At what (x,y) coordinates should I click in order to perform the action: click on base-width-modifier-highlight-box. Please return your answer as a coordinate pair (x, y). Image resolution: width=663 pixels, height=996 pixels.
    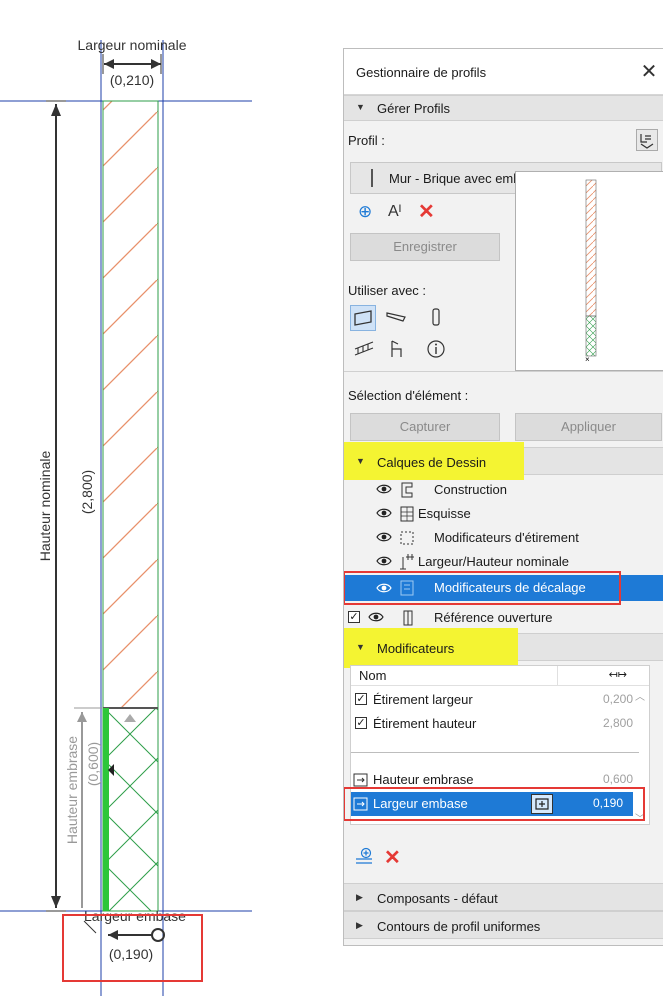
    Looking at the image, I should click on (494, 804).